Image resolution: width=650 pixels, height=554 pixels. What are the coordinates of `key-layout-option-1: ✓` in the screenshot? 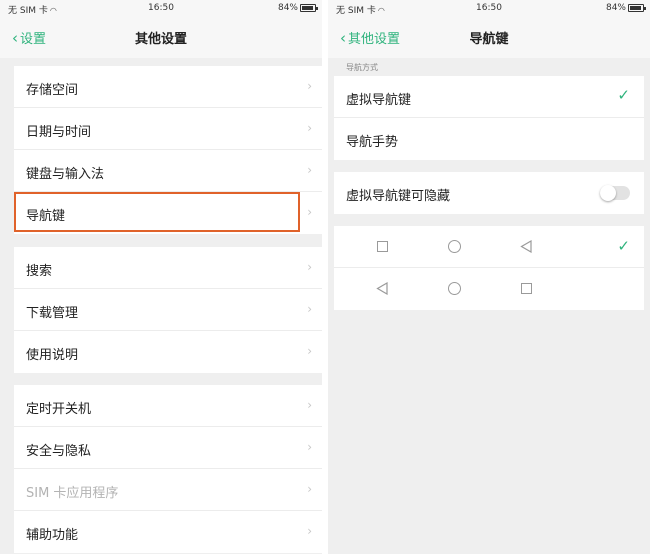 It's located at (489, 247).